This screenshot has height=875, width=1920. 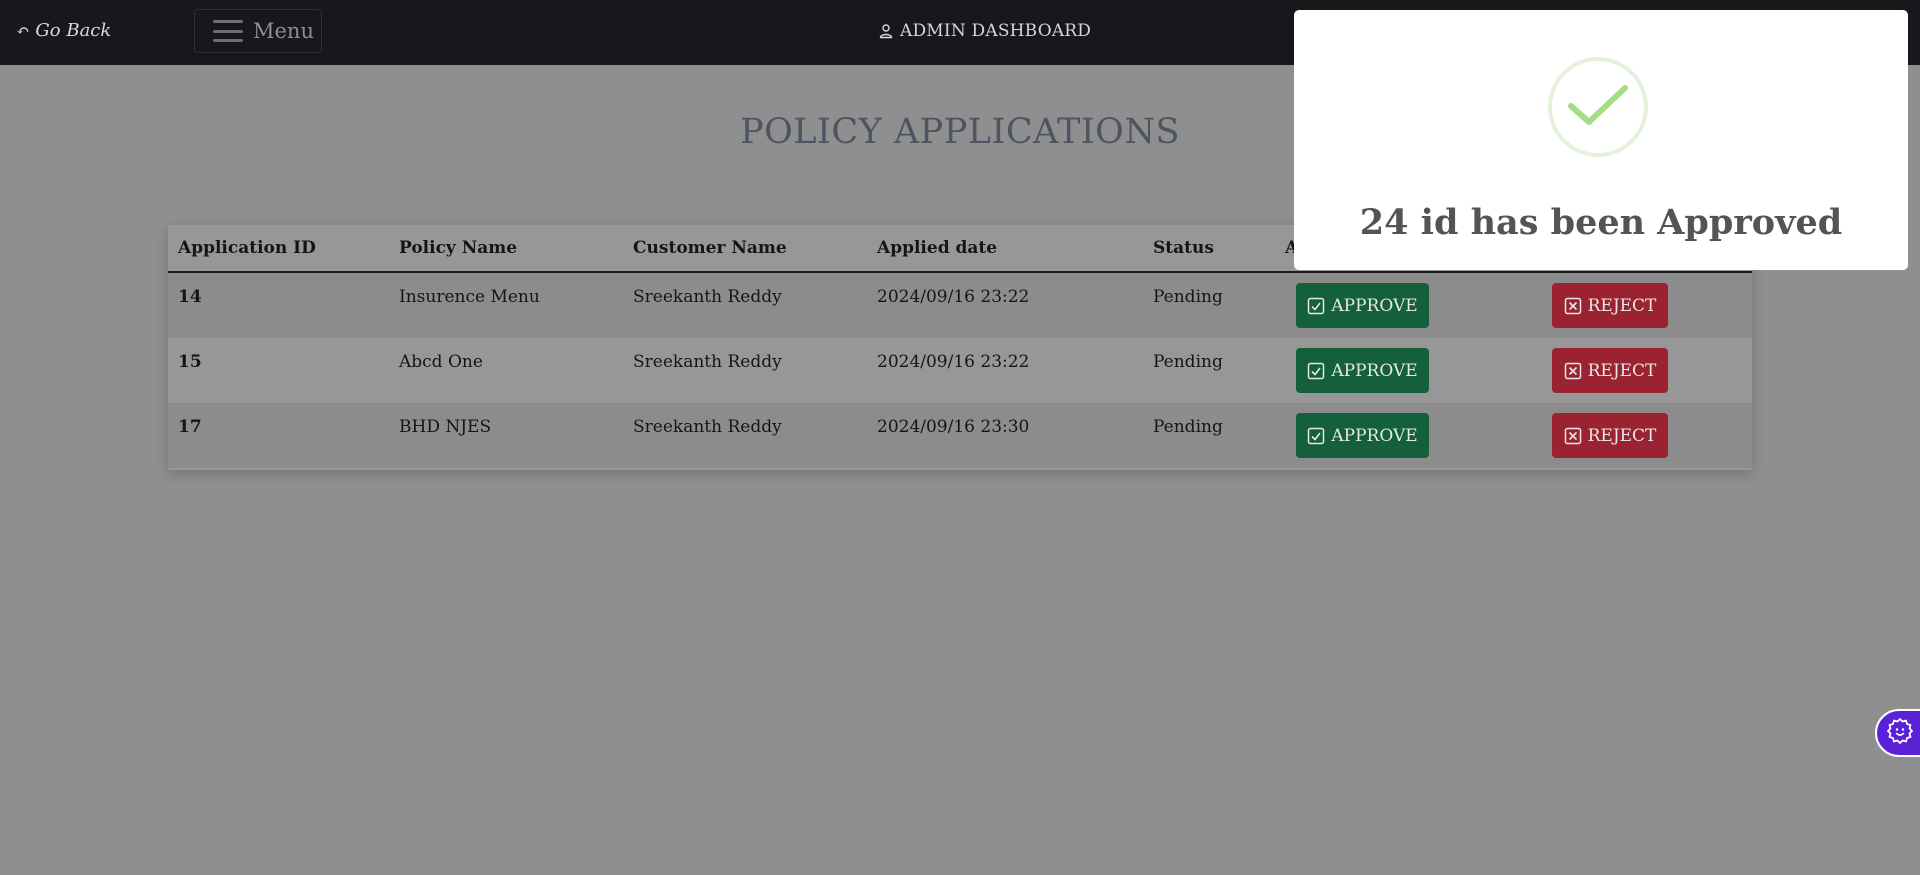 What do you see at coordinates (710, 248) in the screenshot?
I see `column-header-customer-name: Customer Name` at bounding box center [710, 248].